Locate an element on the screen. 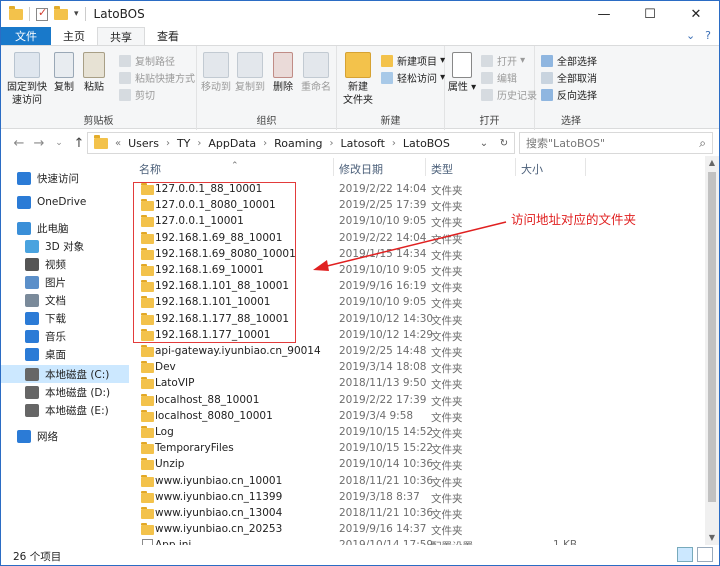  overflow-chevron-icon: « is located at coordinates (118, 143).